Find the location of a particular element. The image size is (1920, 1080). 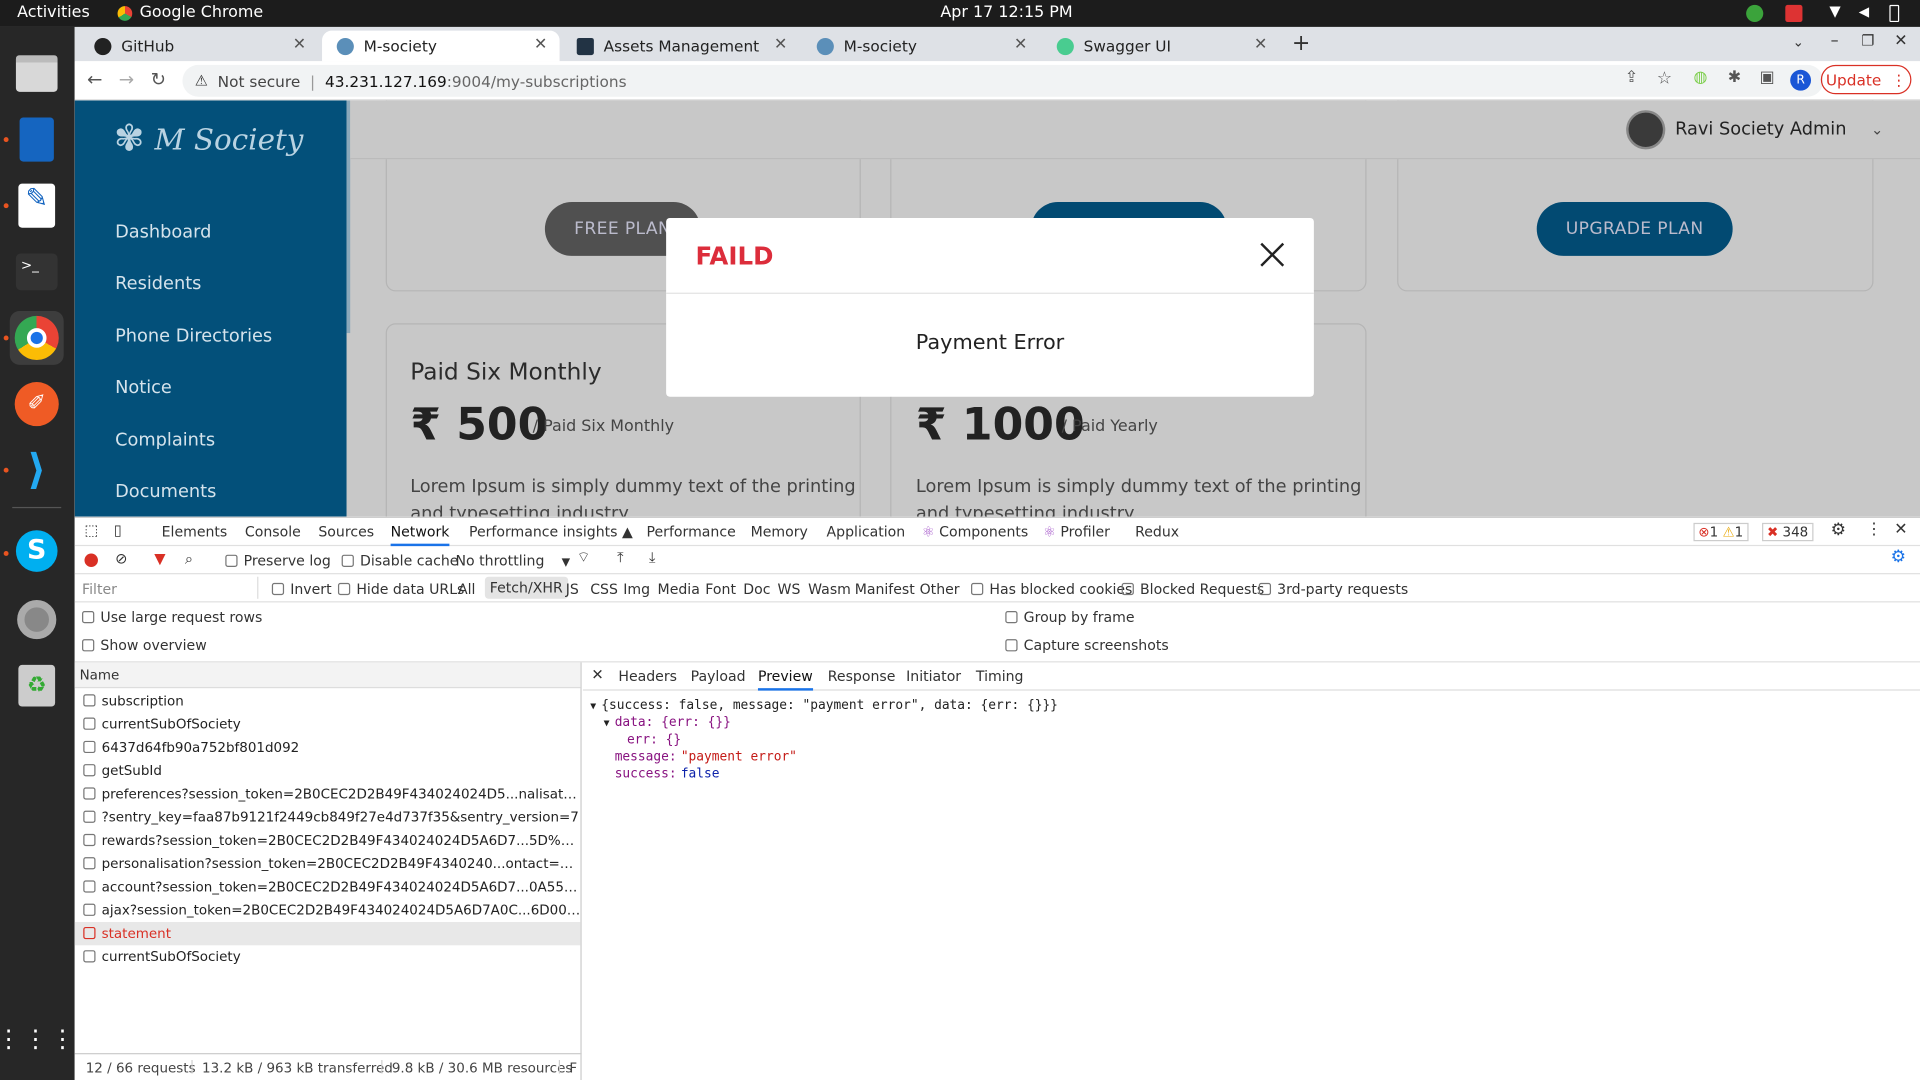

chrome-icon is located at coordinates (36, 338).